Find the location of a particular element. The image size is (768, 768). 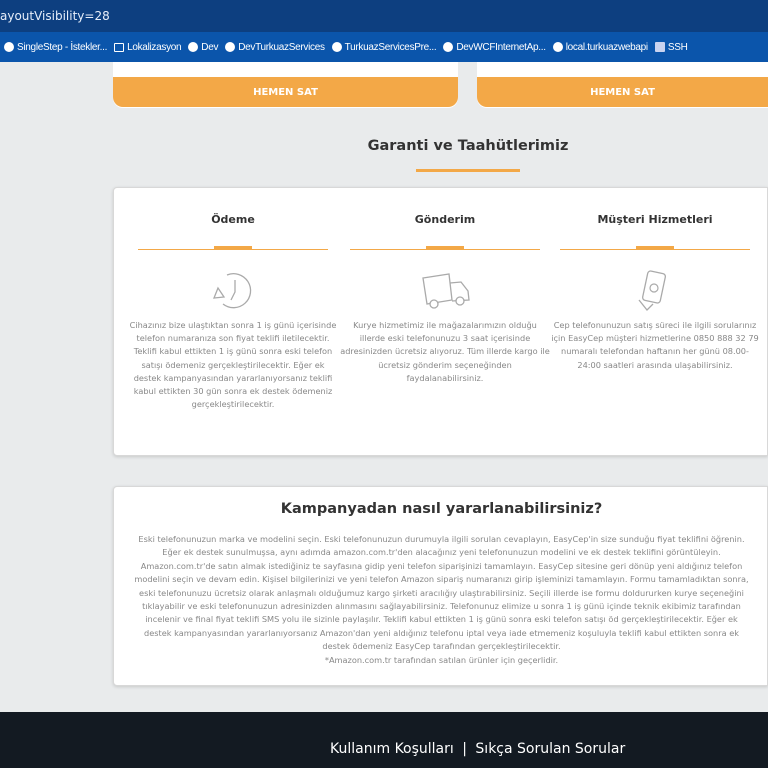

campaign-title: Kampanyadan nasıl yararlanabilirsiniz? is located at coordinates (441, 509).